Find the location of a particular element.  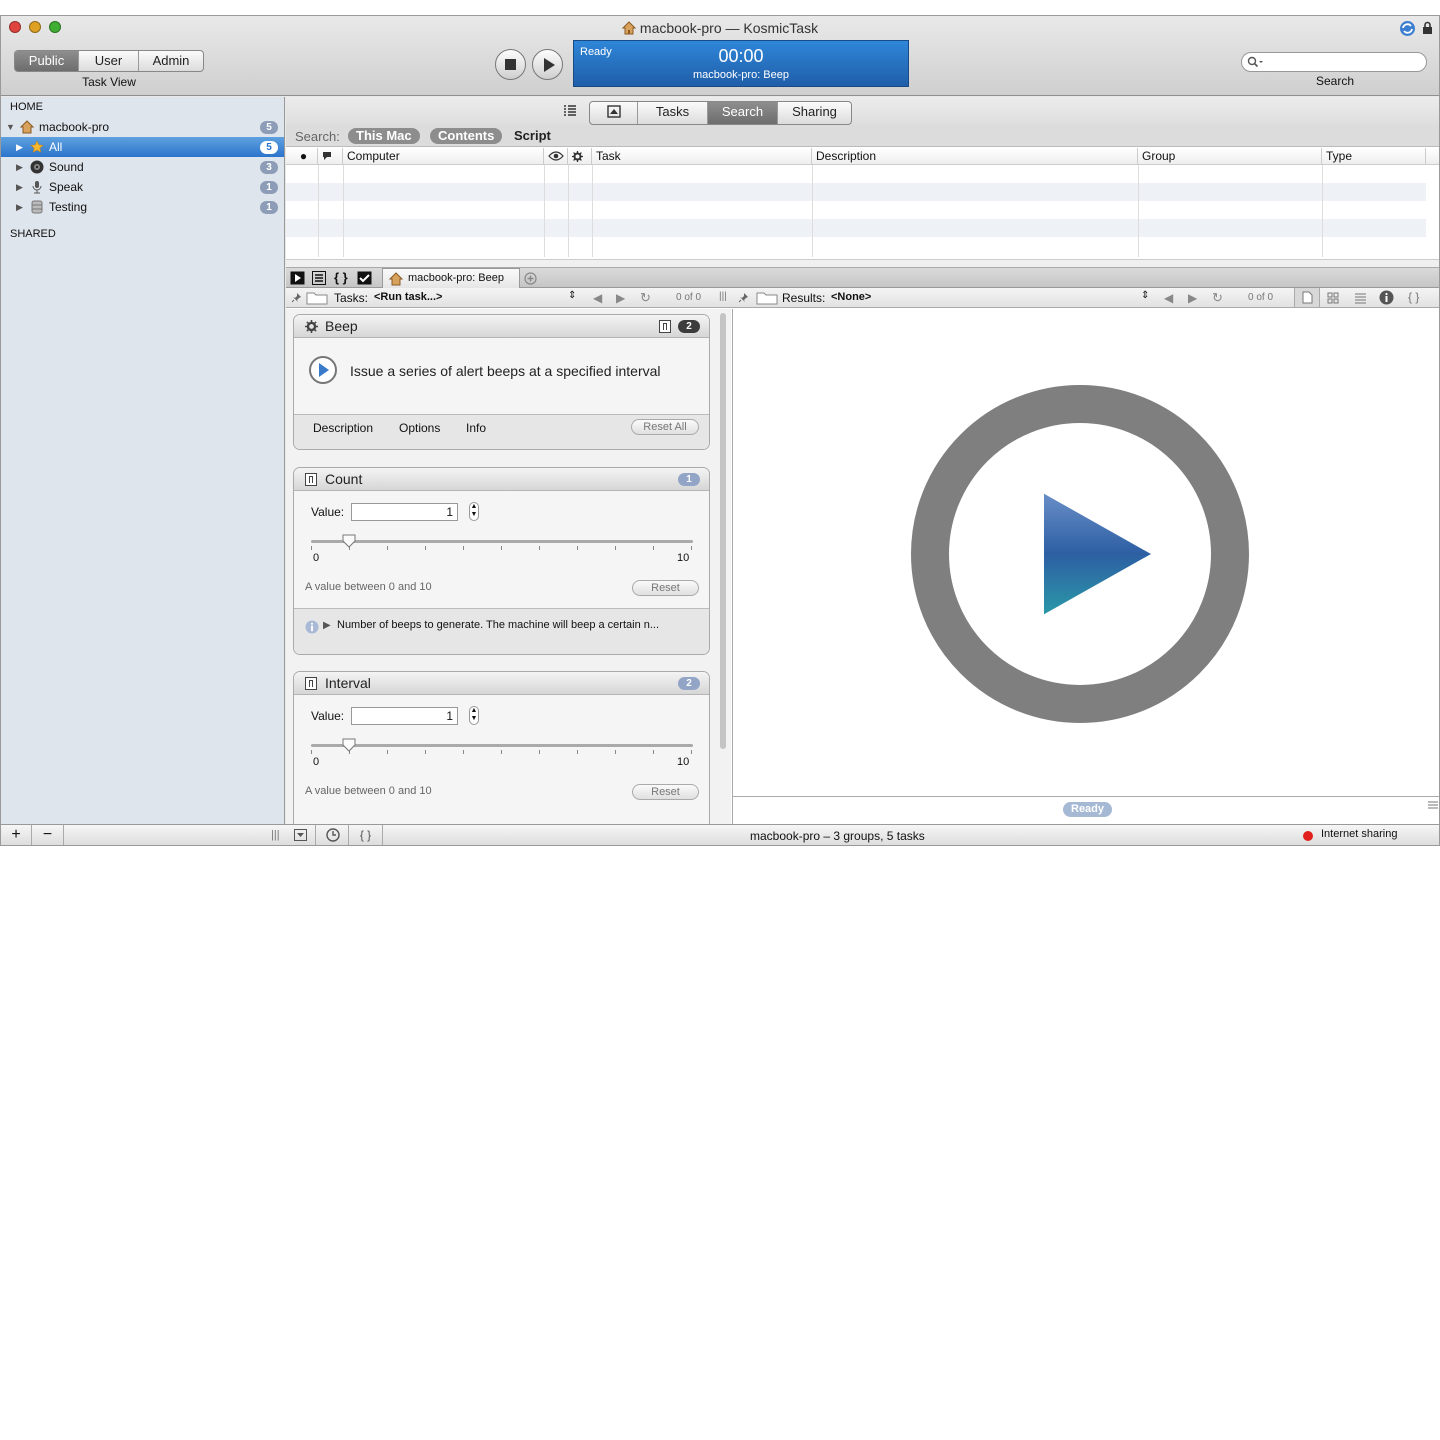

stop-button is located at coordinates (510, 64).